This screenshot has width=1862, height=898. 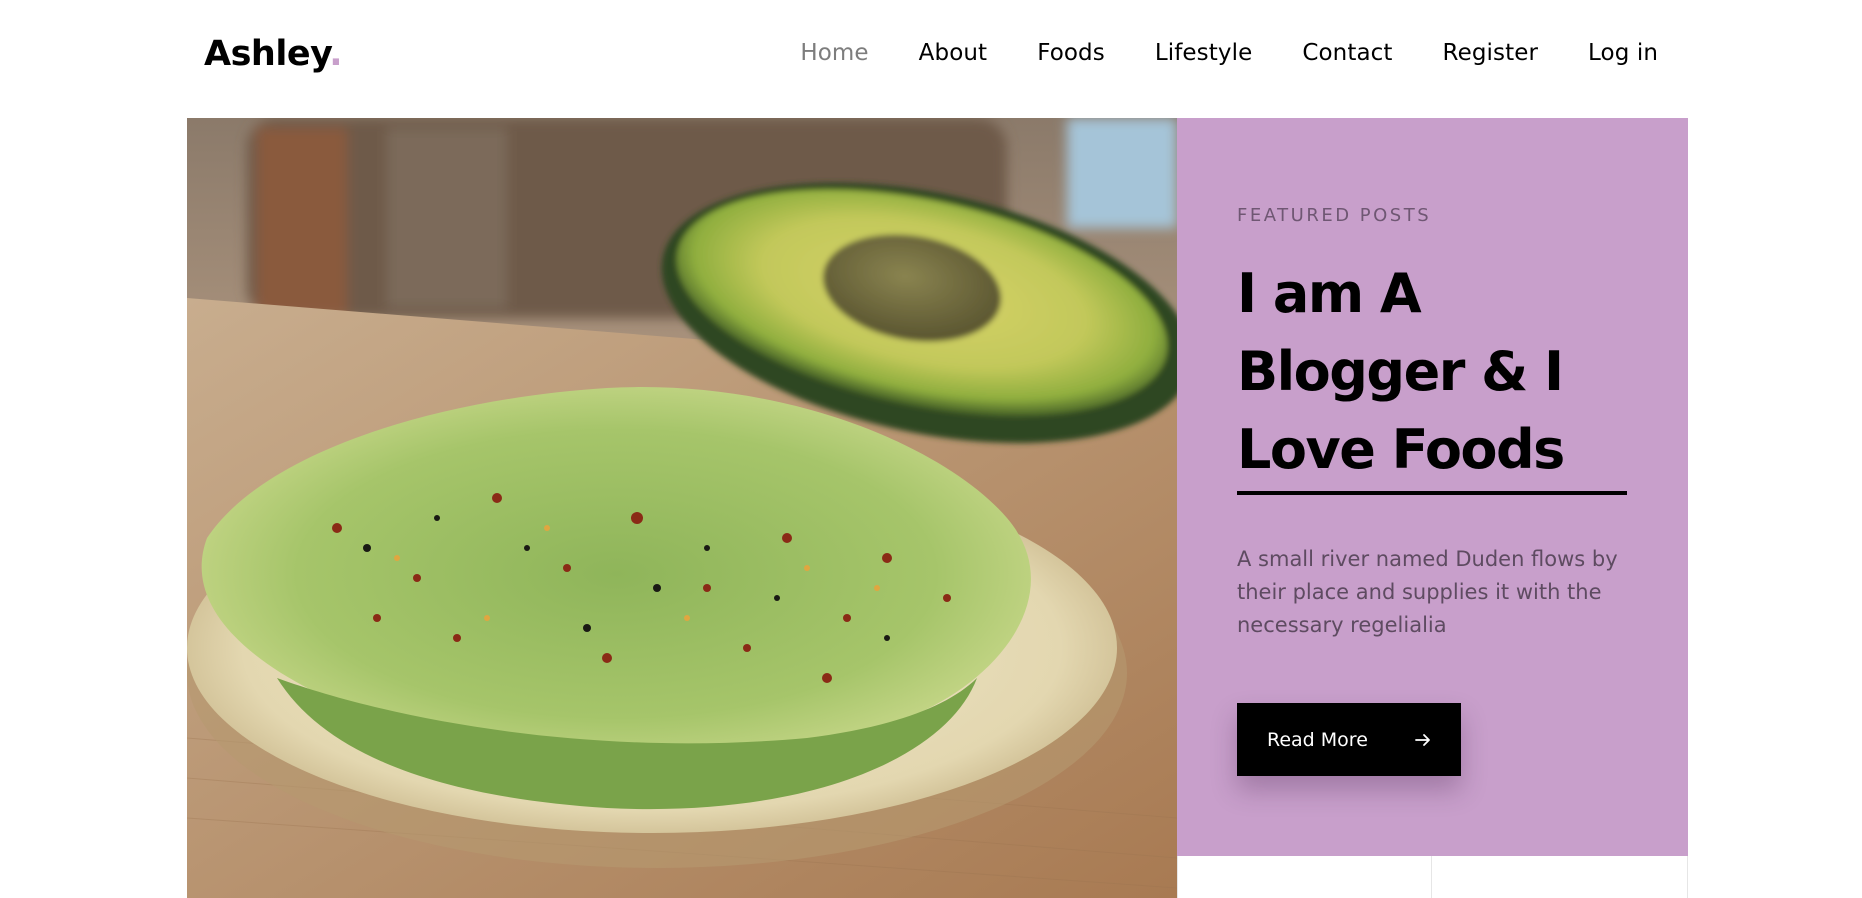 What do you see at coordinates (1422, 739) in the screenshot?
I see `arrow-right-icon` at bounding box center [1422, 739].